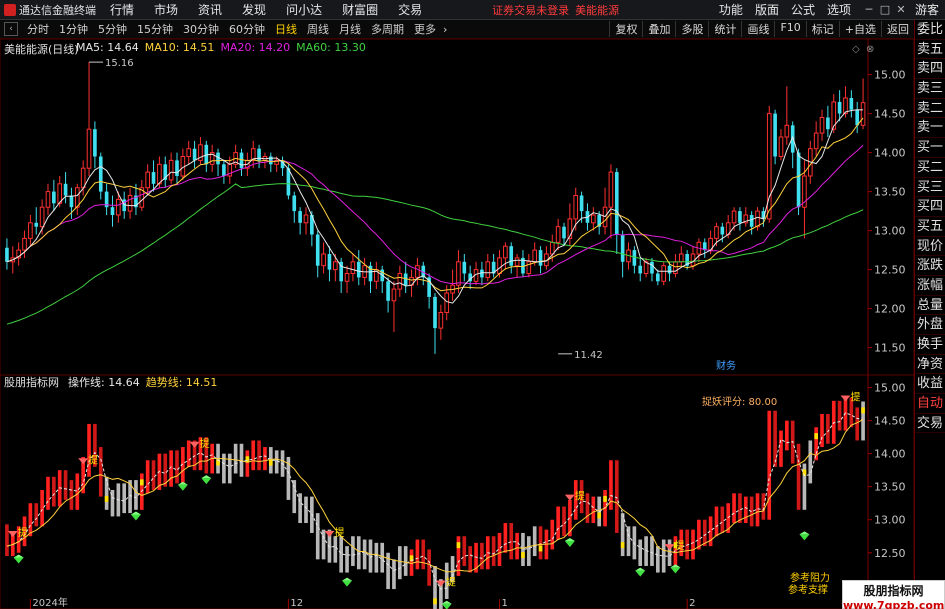 This screenshot has width=945, height=609. I want to click on side-tab-change: 涨跌, so click(930, 266).